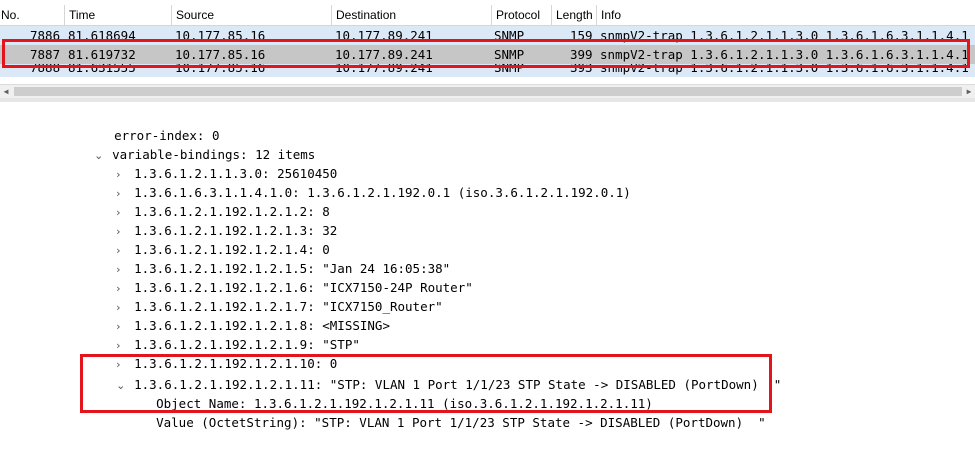 Image resolution: width=975 pixels, height=451 pixels. I want to click on arrow-right-icon: ▶, so click(969, 91).